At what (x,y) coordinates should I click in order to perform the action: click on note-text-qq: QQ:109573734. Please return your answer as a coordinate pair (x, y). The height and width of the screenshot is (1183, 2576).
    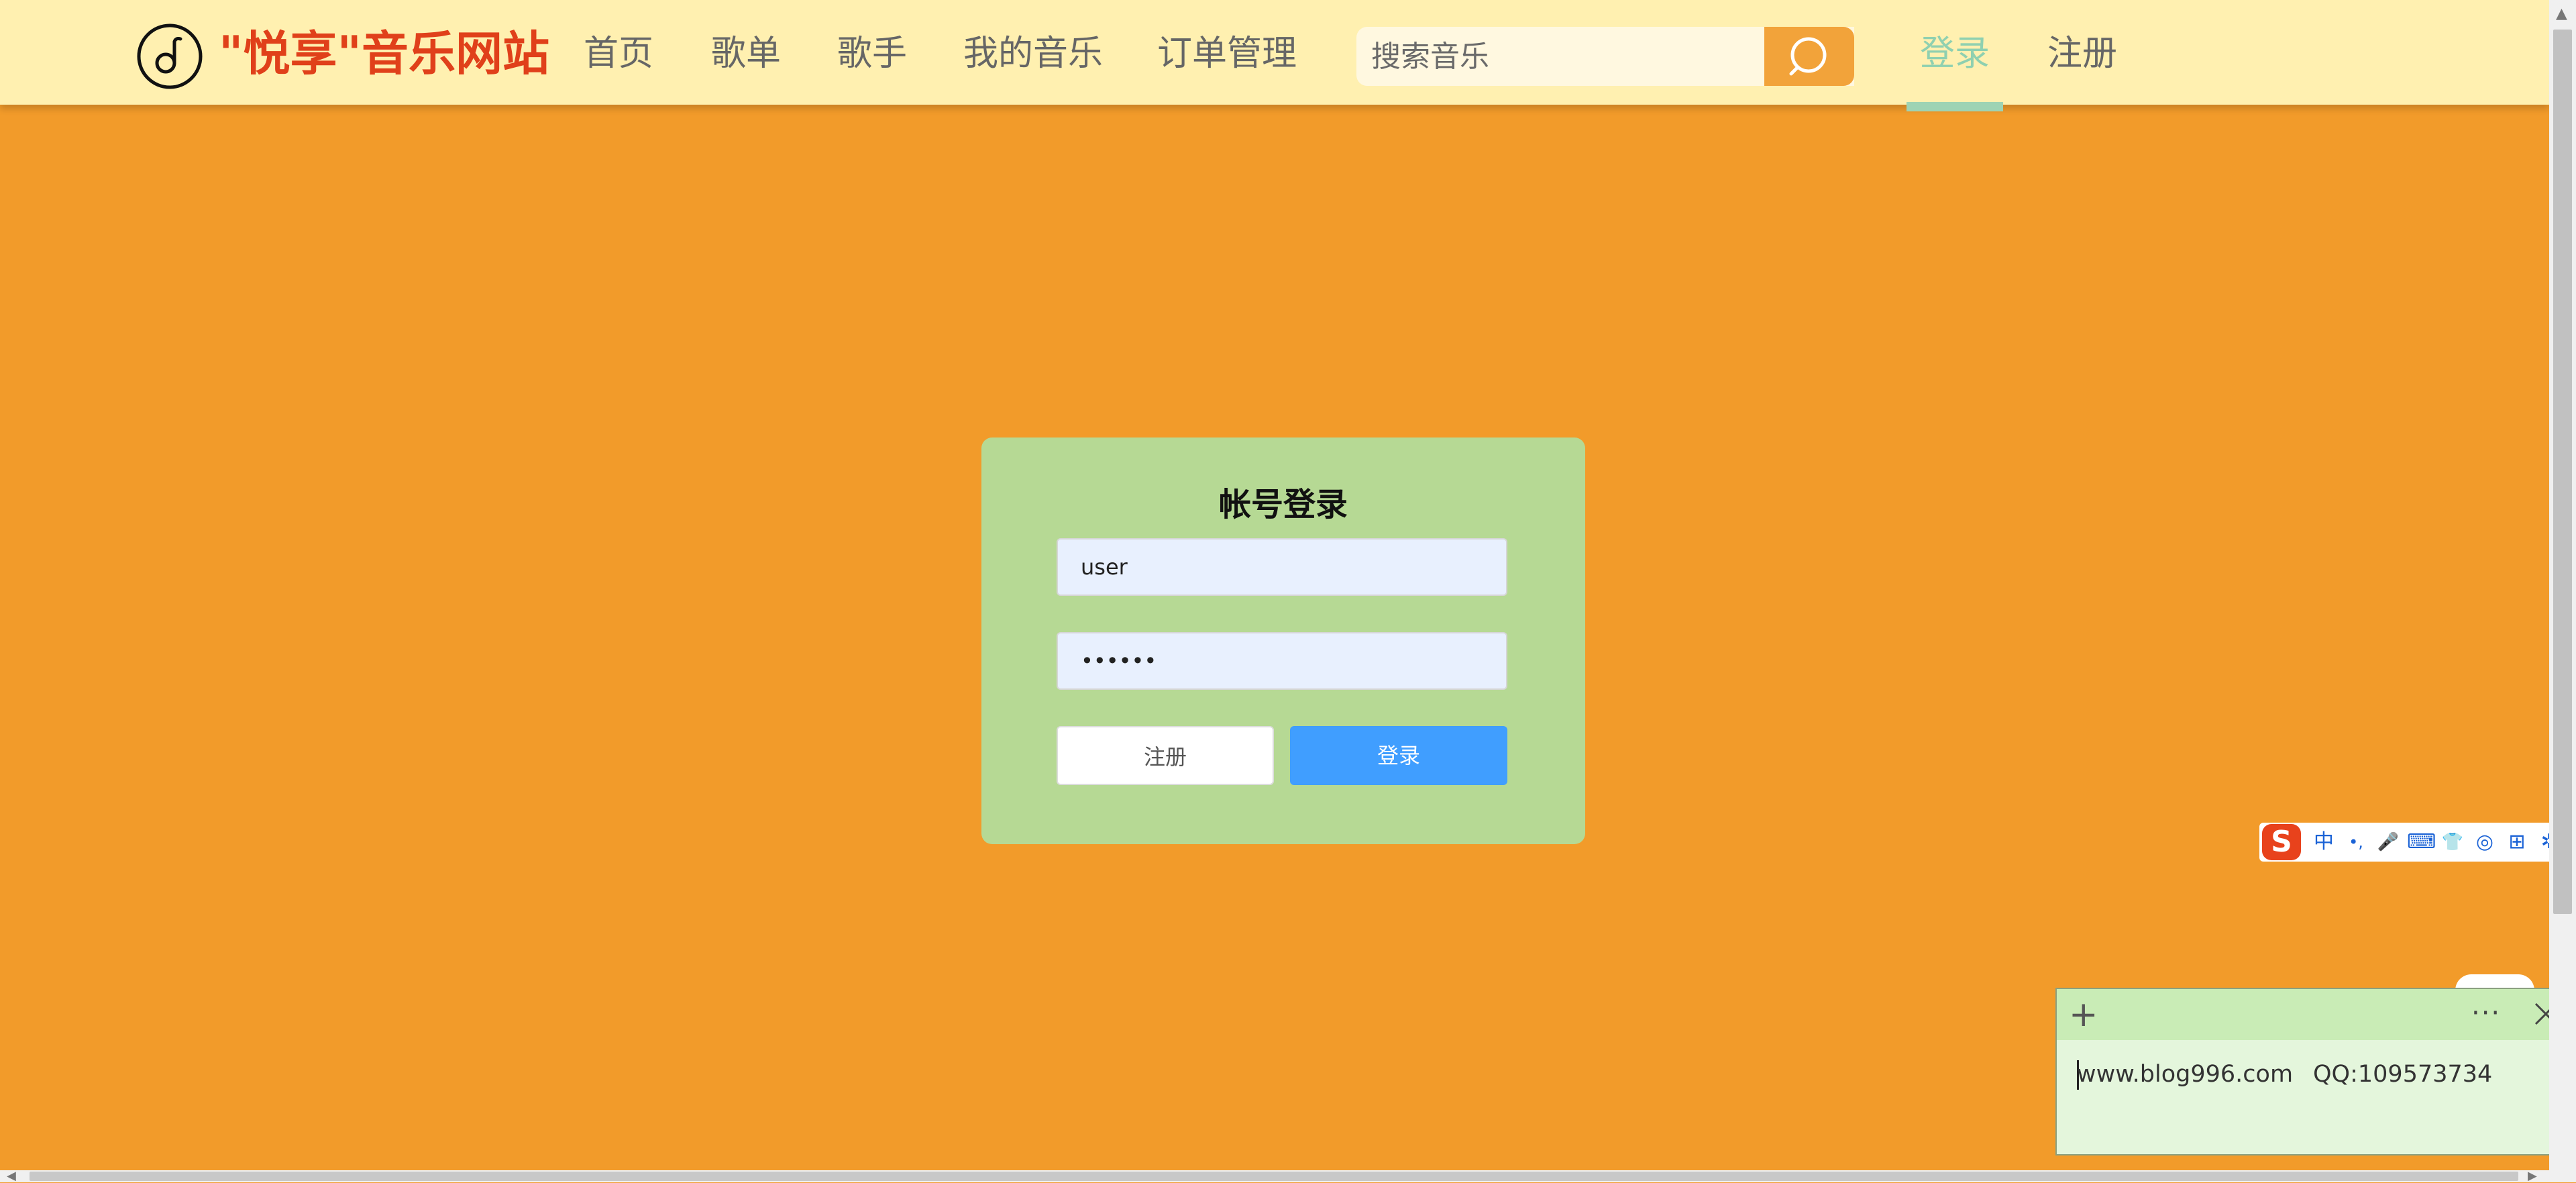
    Looking at the image, I should click on (2402, 1074).